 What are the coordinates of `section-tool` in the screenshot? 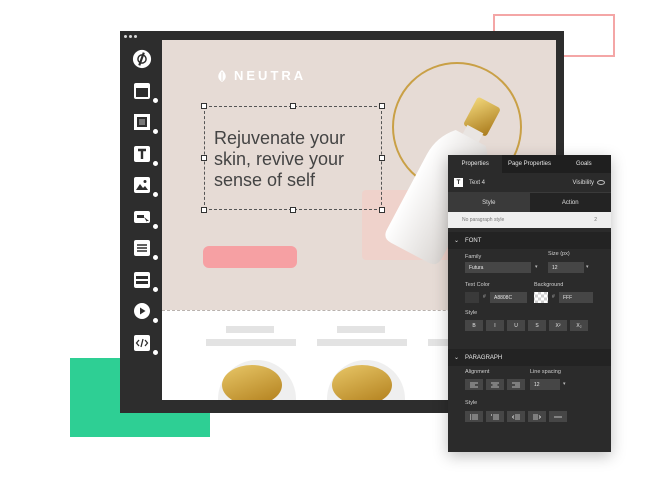 It's located at (143, 91).